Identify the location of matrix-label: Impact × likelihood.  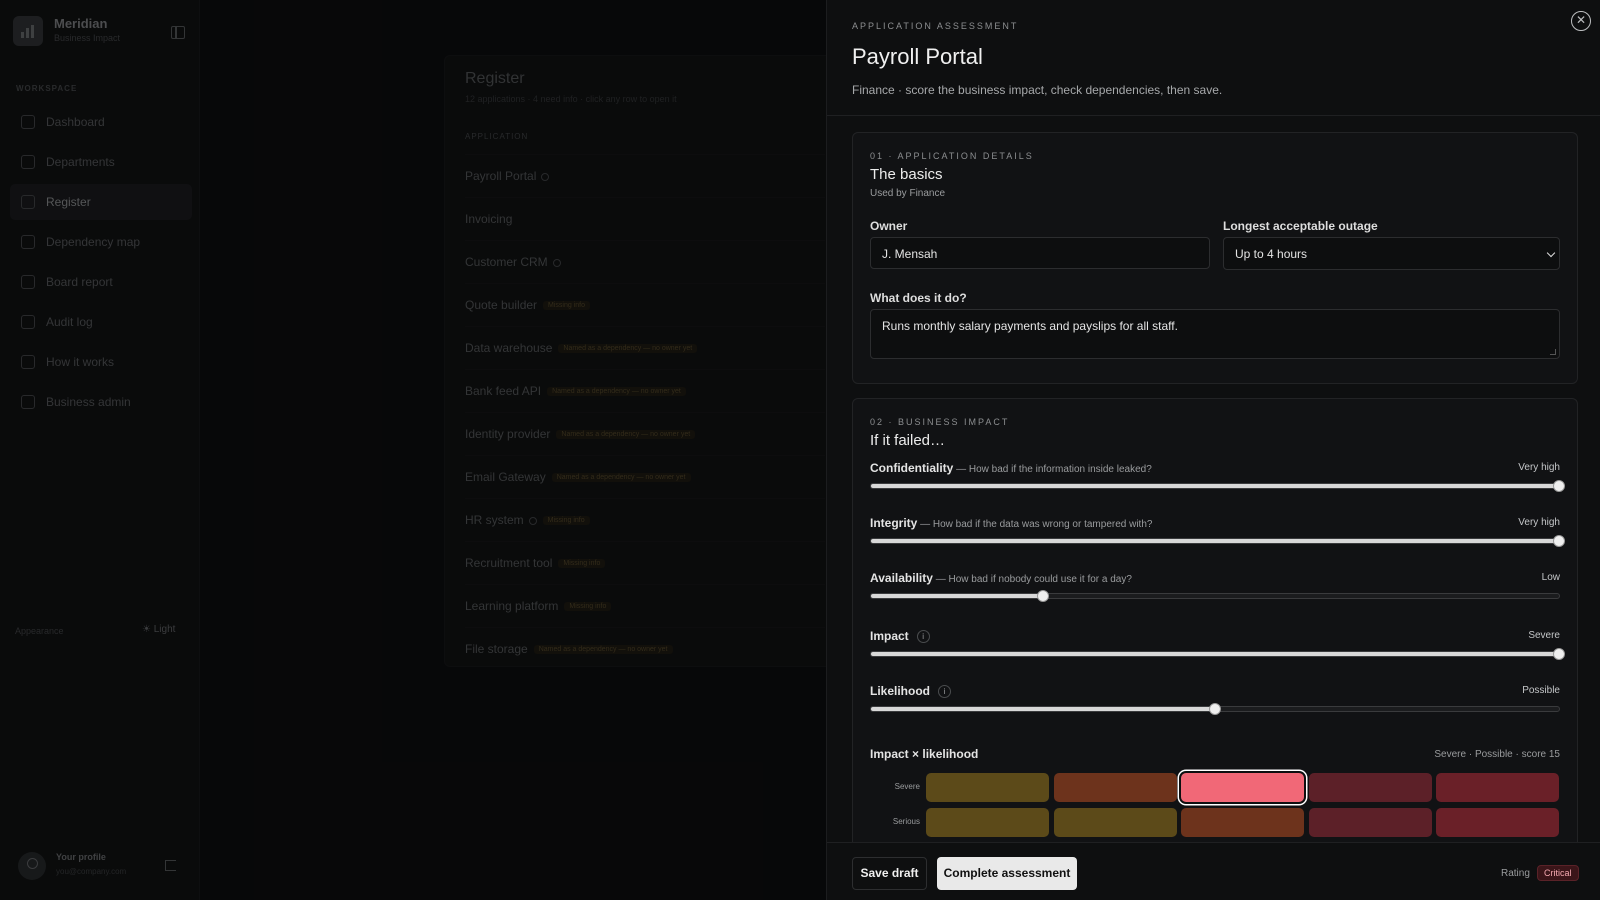
(924, 754).